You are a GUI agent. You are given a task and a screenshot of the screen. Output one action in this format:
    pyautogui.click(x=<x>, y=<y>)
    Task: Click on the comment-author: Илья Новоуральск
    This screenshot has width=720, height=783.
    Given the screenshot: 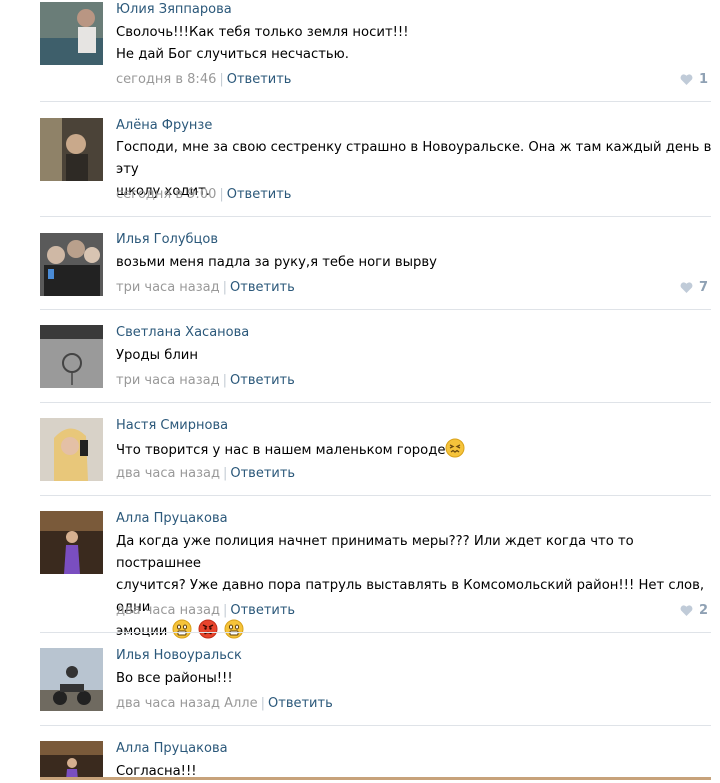 What is the action you would take?
    pyautogui.click(x=179, y=655)
    